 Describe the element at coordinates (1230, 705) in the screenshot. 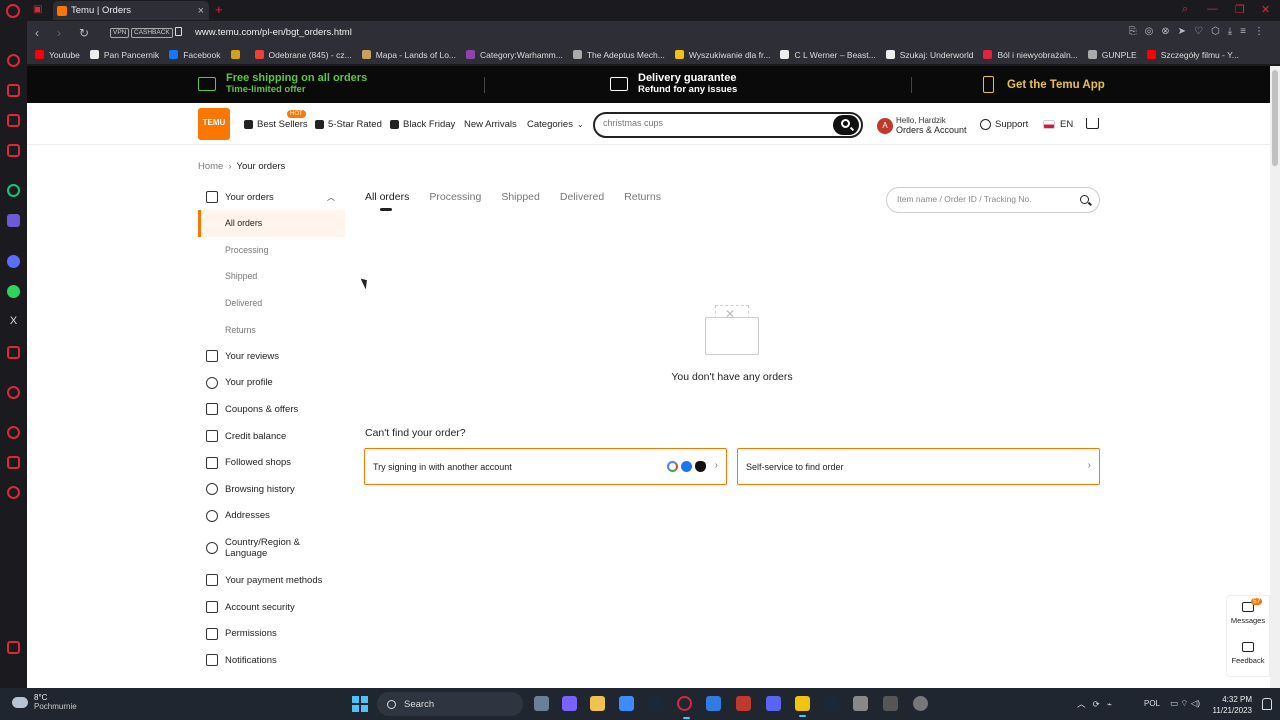

I see `clock: 4:32 PM 11/21/2023` at that location.